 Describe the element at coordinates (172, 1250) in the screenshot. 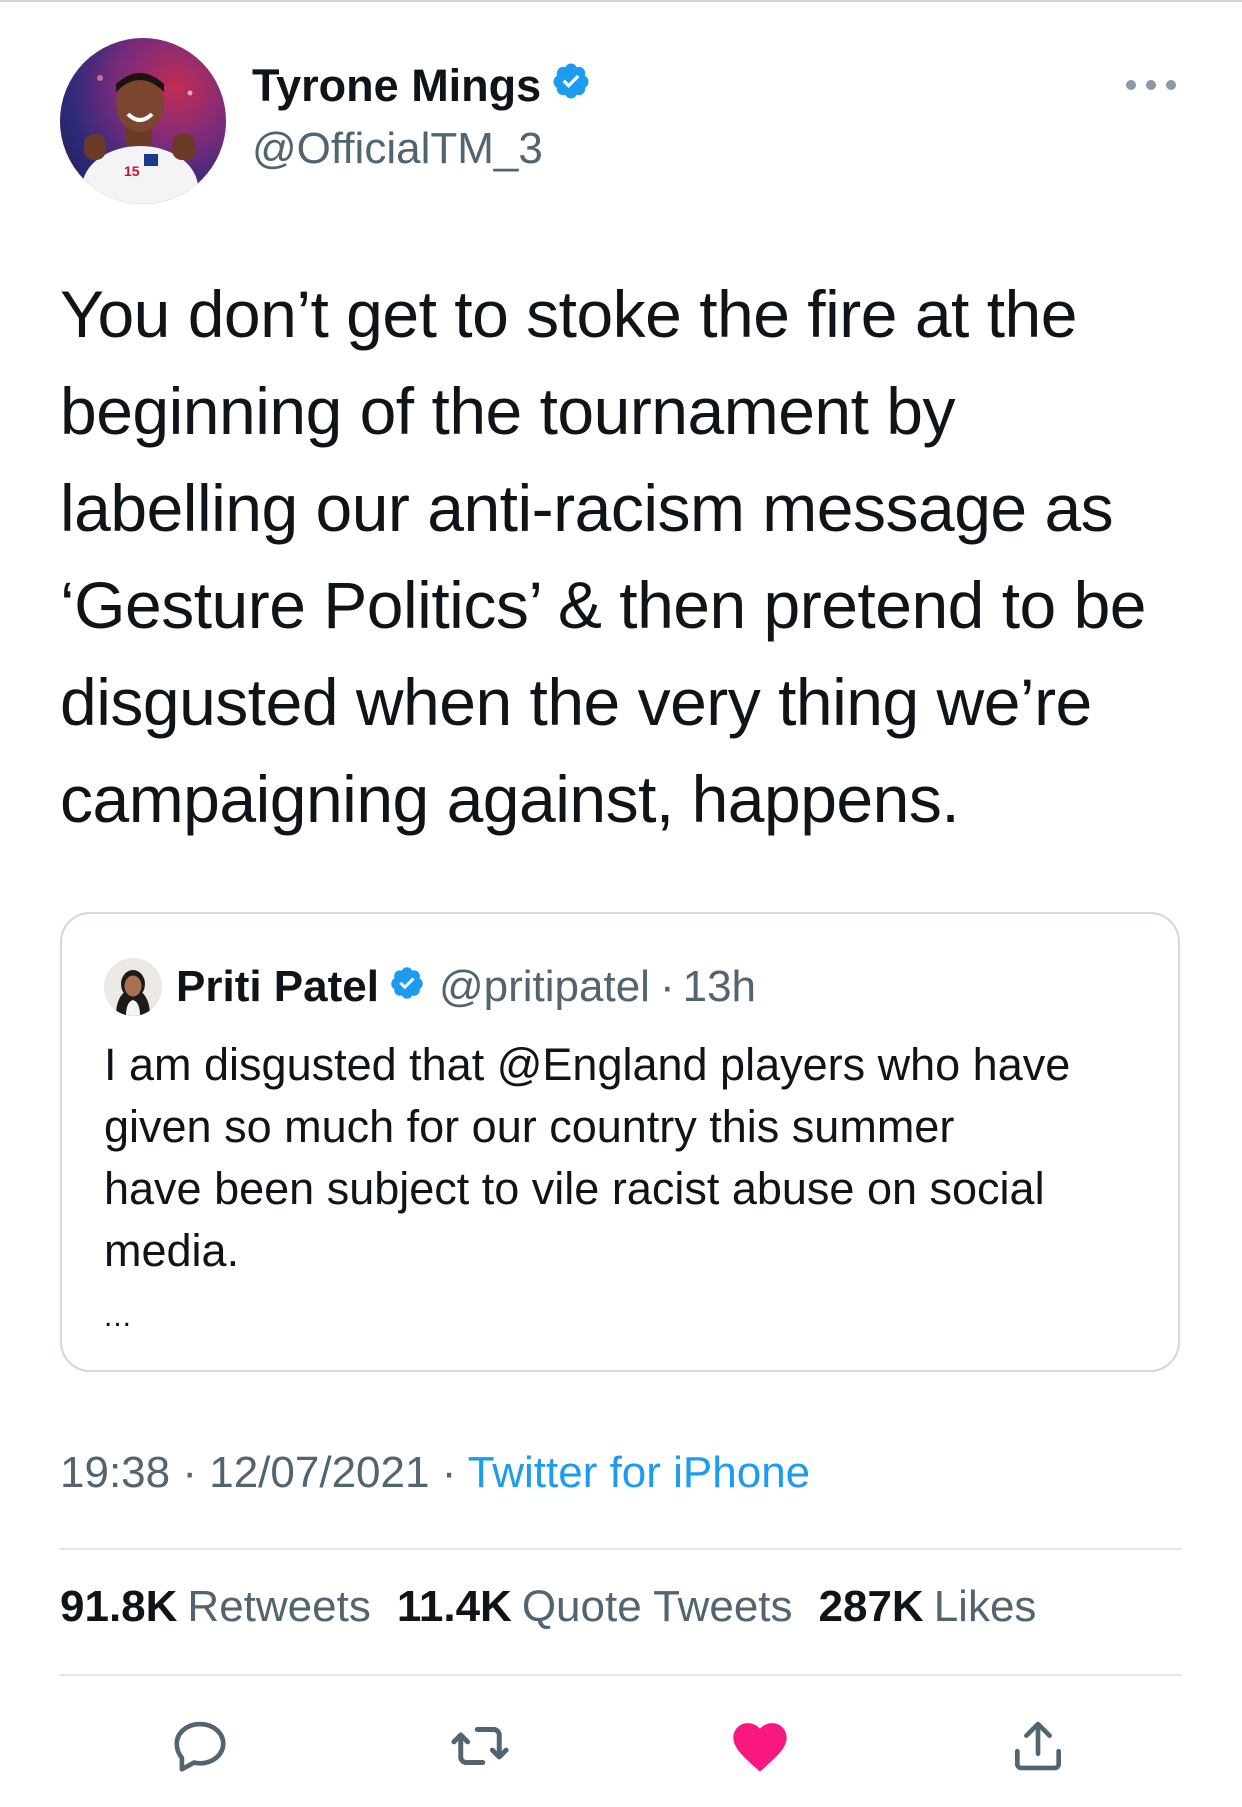

I see `quoted-text-line: media.` at that location.